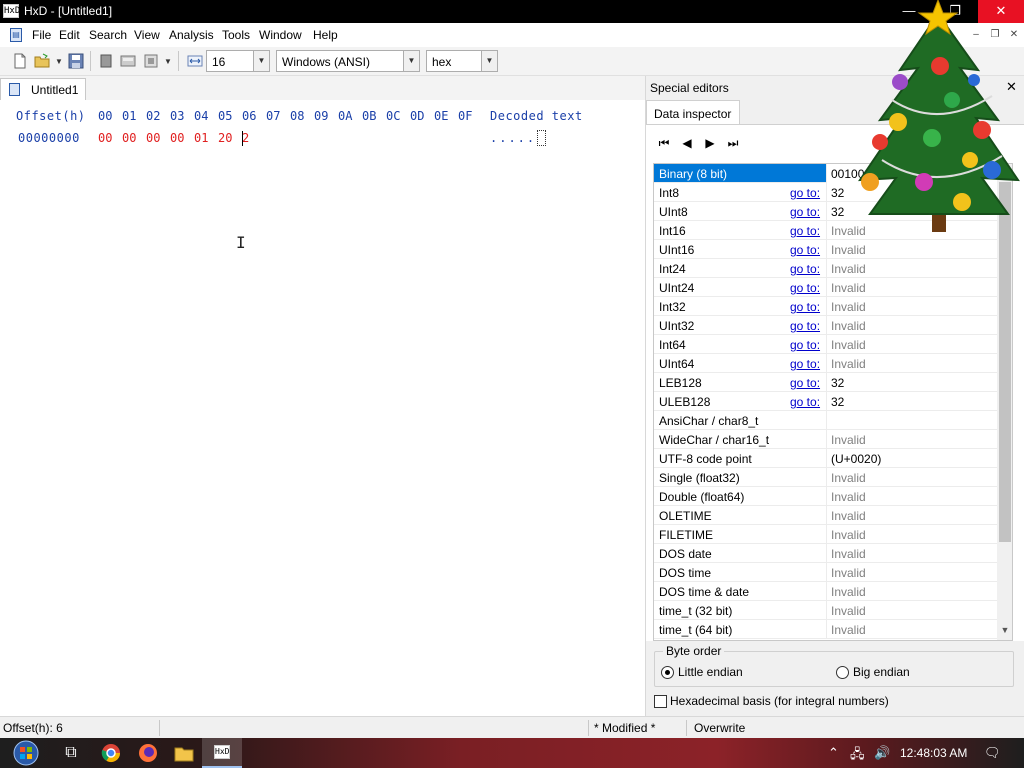 The image size is (1024, 768). I want to click on document-icon: ▤, so click(16, 35).